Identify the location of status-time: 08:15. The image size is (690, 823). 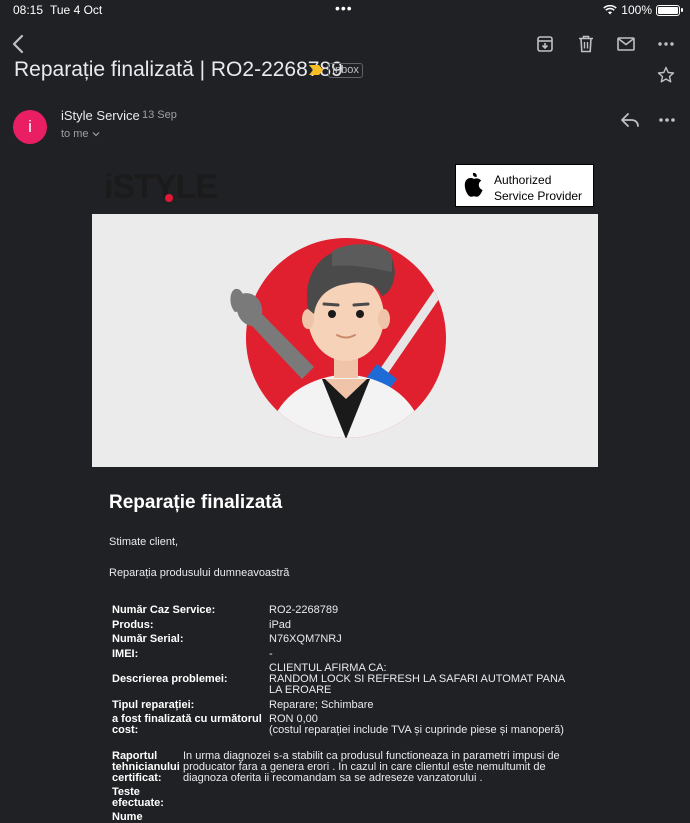
(28, 10).